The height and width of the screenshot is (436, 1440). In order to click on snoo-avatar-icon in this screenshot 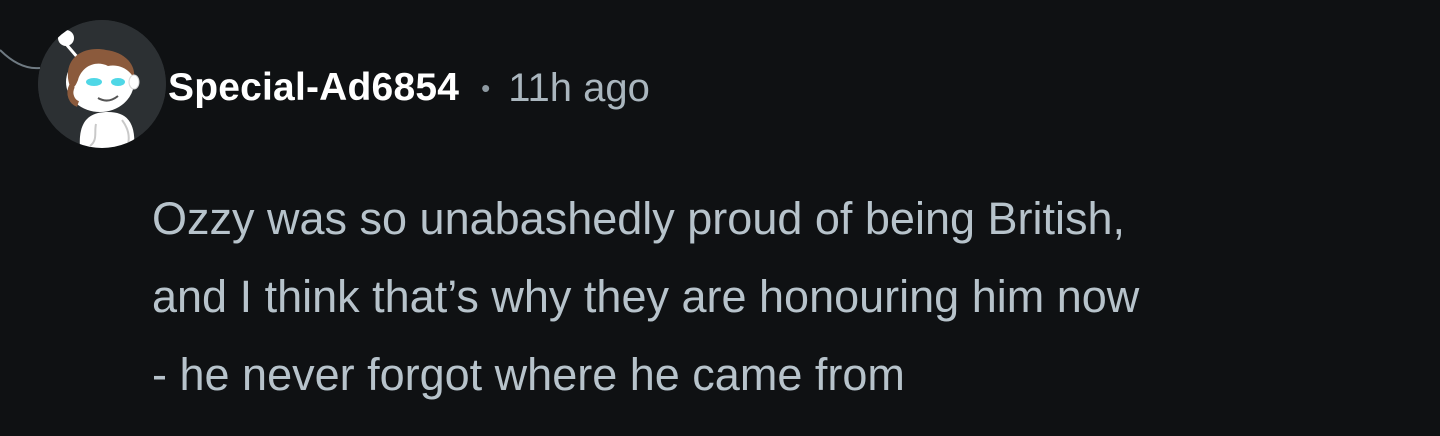, I will do `click(102, 84)`.